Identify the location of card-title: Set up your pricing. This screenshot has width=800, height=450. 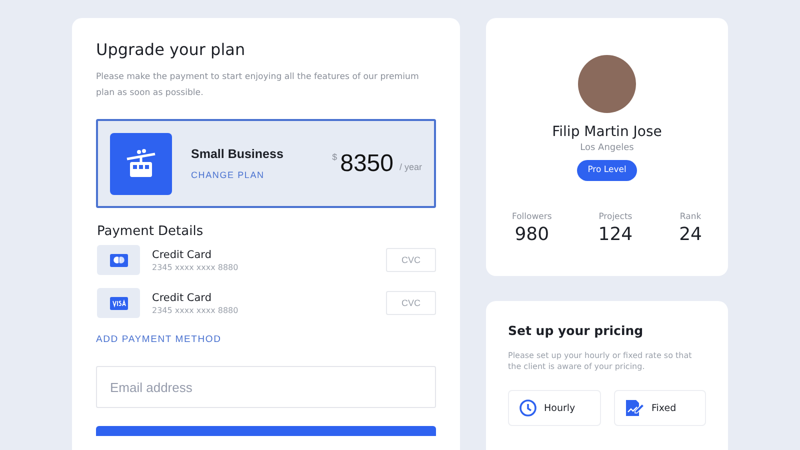
(576, 330).